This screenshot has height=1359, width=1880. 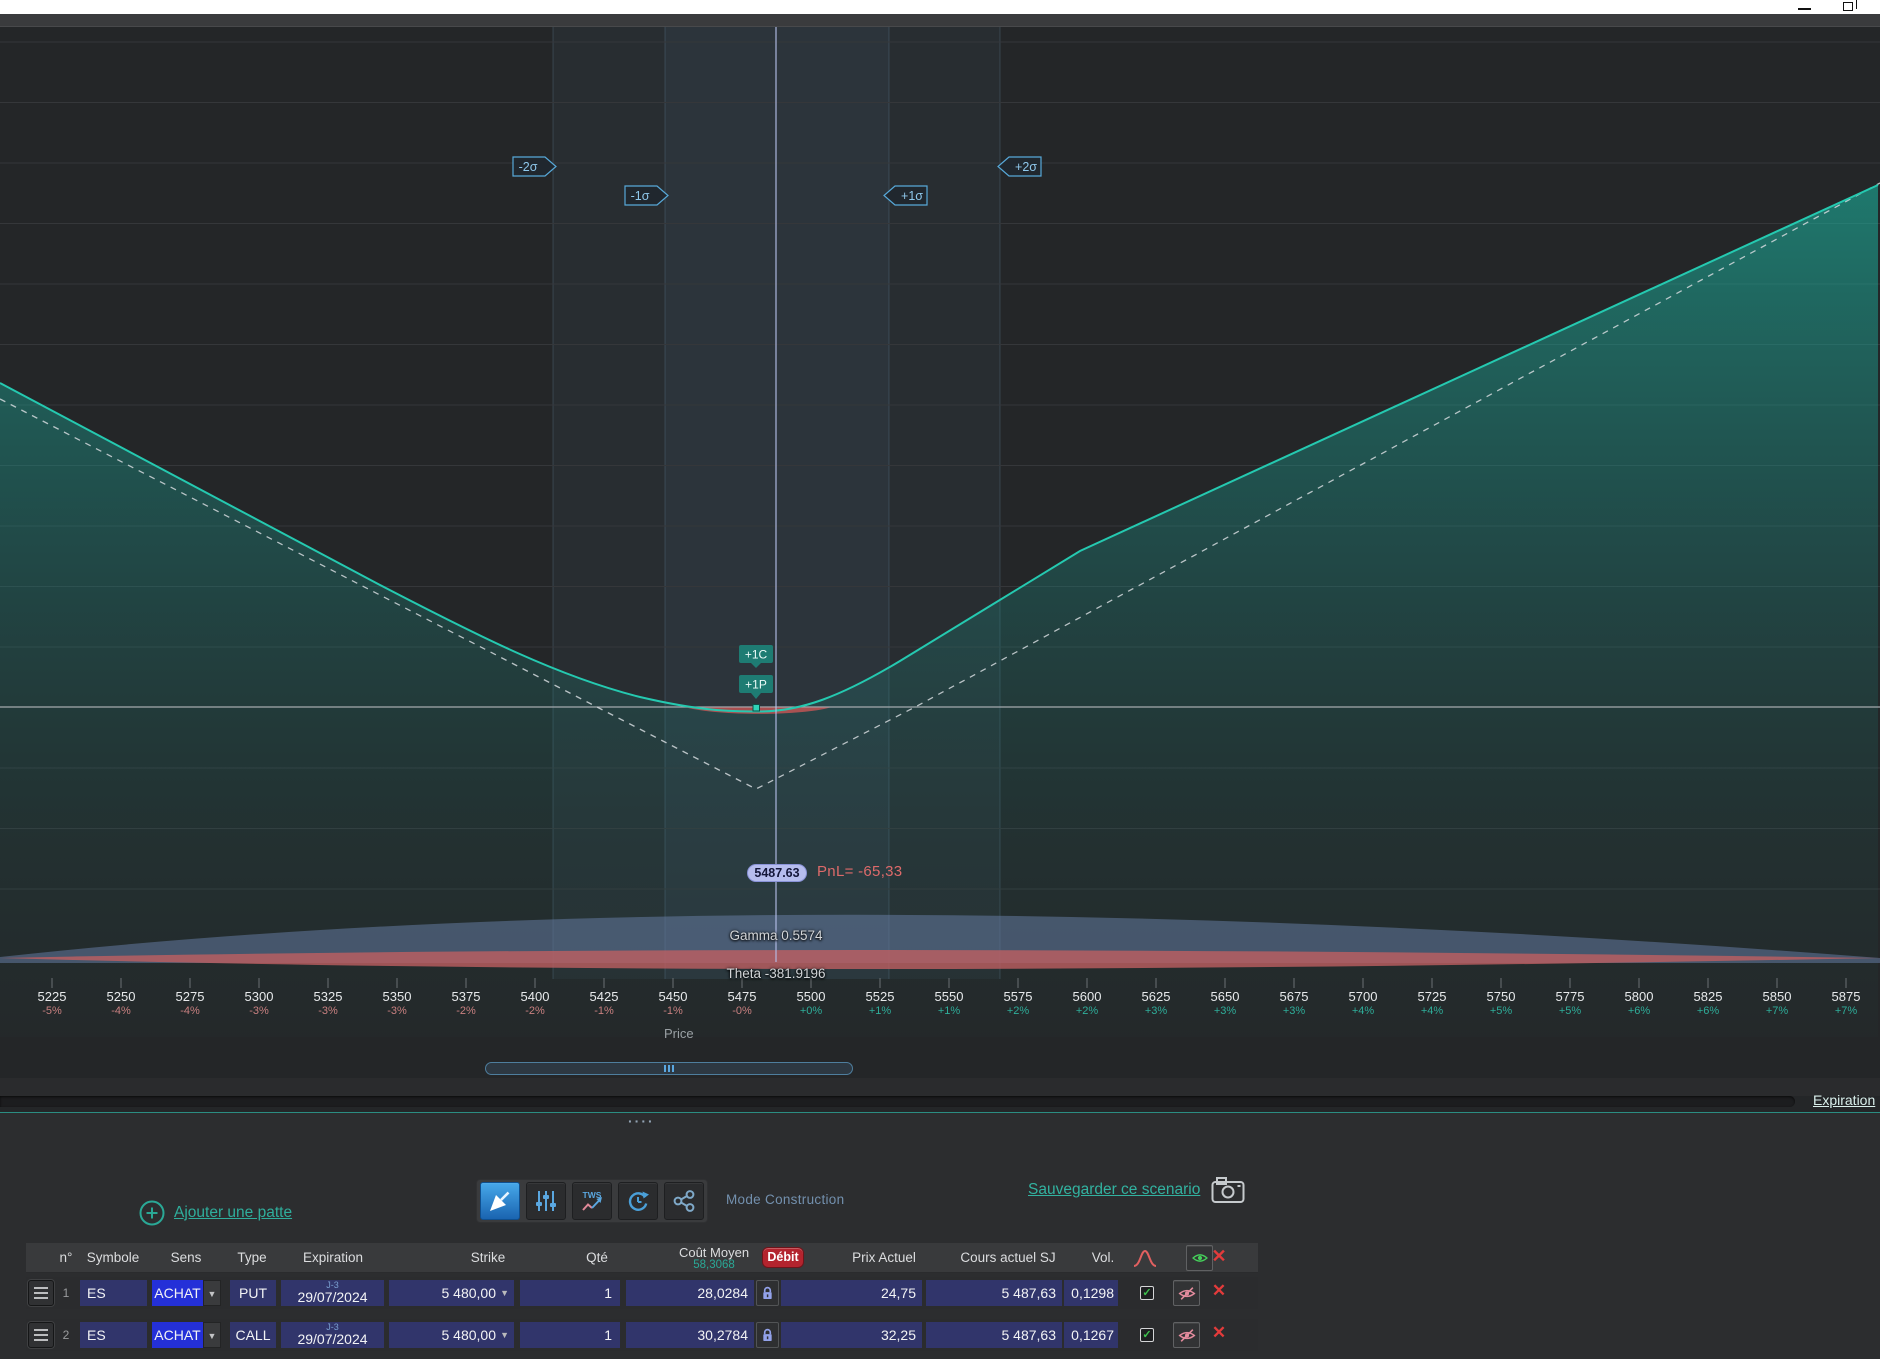 What do you see at coordinates (535, 996) in the screenshot?
I see `axis-price-label: 5400` at bounding box center [535, 996].